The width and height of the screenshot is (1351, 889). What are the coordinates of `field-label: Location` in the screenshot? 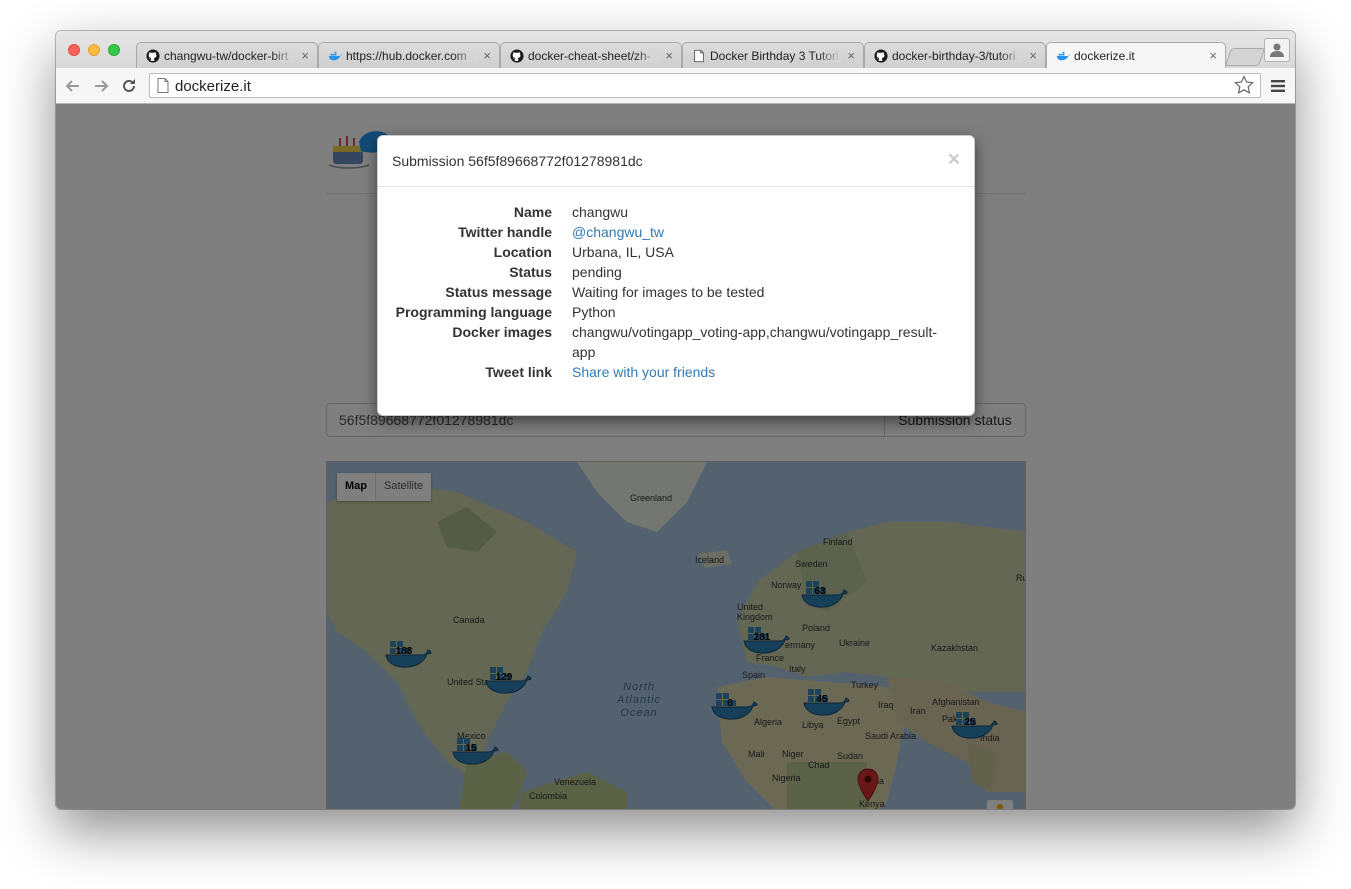 It's located at (522, 252).